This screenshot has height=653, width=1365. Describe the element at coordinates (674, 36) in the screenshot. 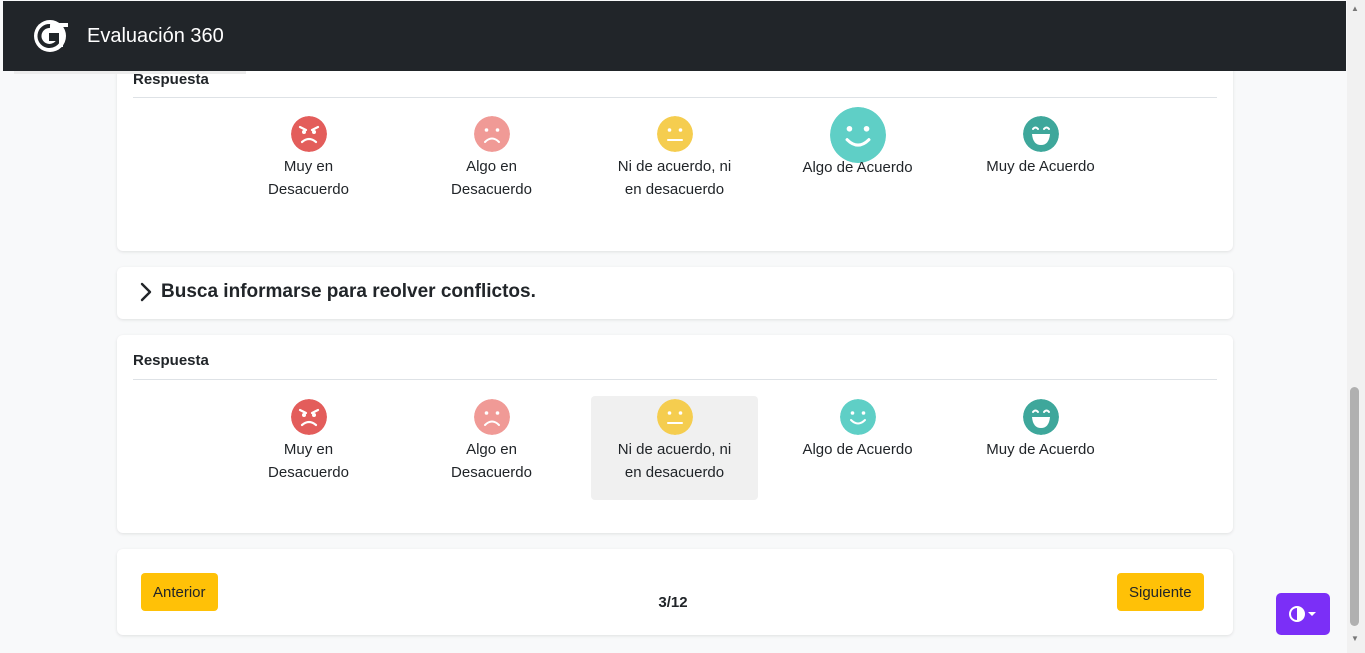

I see `top-navbar: Evaluación 360` at that location.